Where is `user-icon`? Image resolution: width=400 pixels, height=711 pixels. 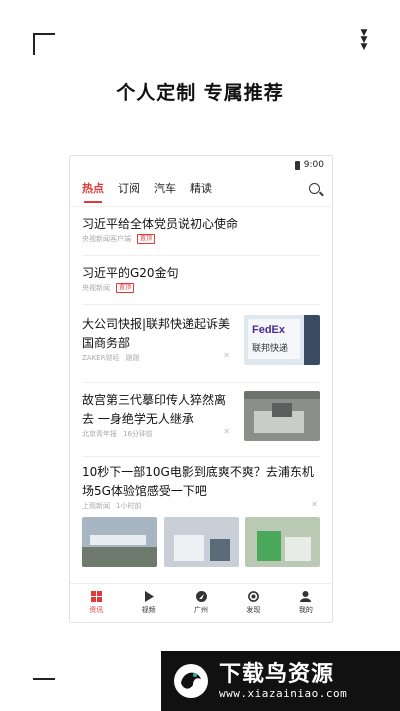 user-icon is located at coordinates (306, 596).